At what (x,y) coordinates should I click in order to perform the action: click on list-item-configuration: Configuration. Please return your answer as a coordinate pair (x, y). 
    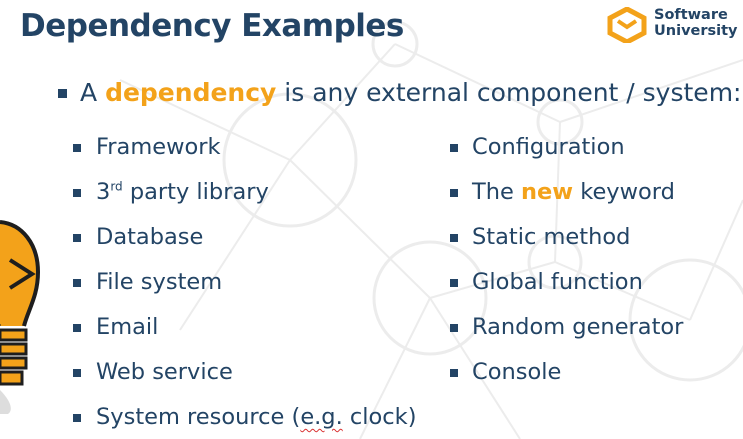
    Looking at the image, I should click on (548, 147).